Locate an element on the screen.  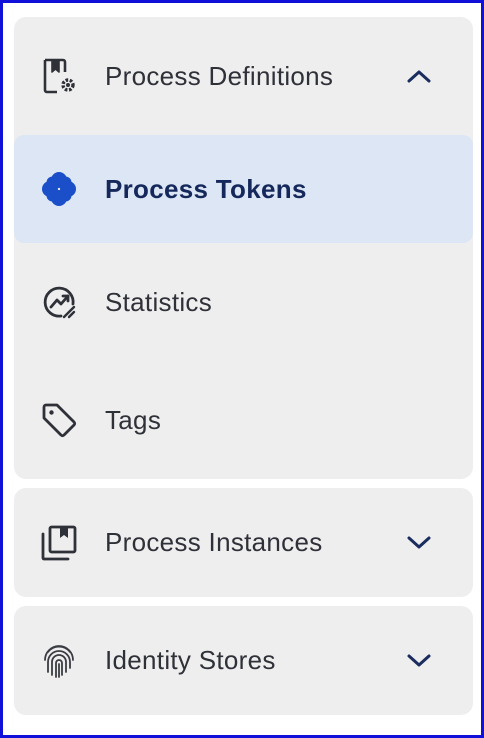
group-identity-stores: Identity Stores is located at coordinates (243, 660).